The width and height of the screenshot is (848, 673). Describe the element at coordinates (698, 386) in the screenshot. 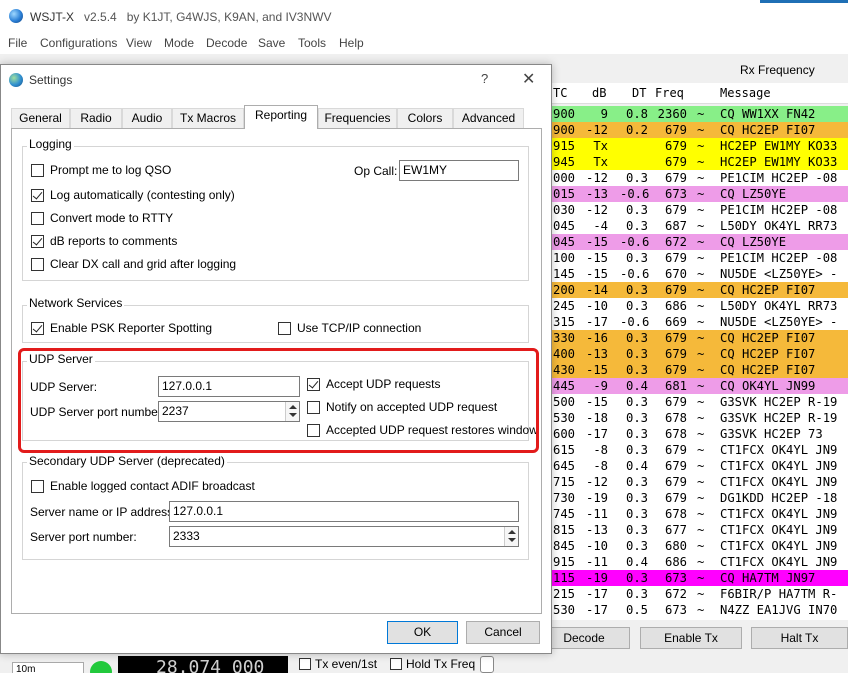

I see `decode-row: 445 -9 0.4 681 ~ CQ OK4YL JN99` at that location.